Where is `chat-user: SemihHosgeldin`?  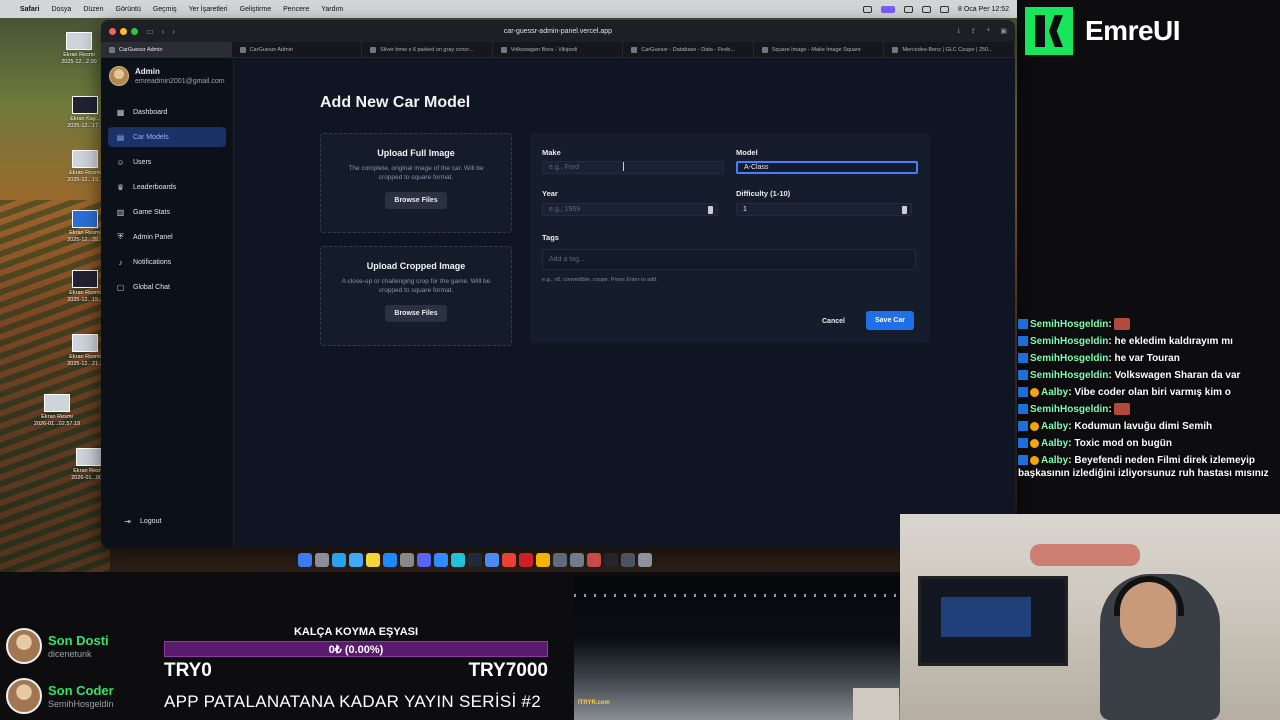
chat-user: SemihHosgeldin is located at coordinates (1069, 324).